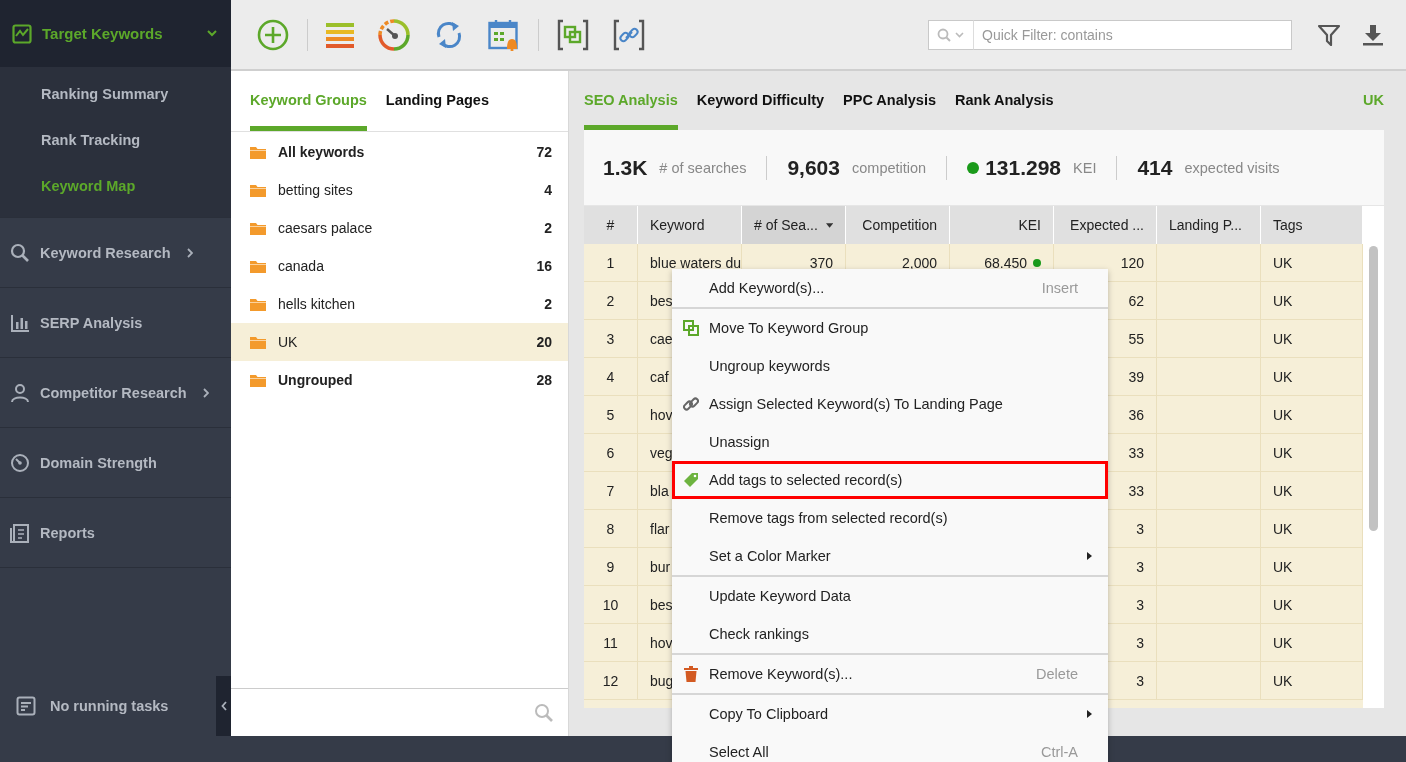 Image resolution: width=1406 pixels, height=762 pixels. I want to click on group-name: canada, so click(301, 266).